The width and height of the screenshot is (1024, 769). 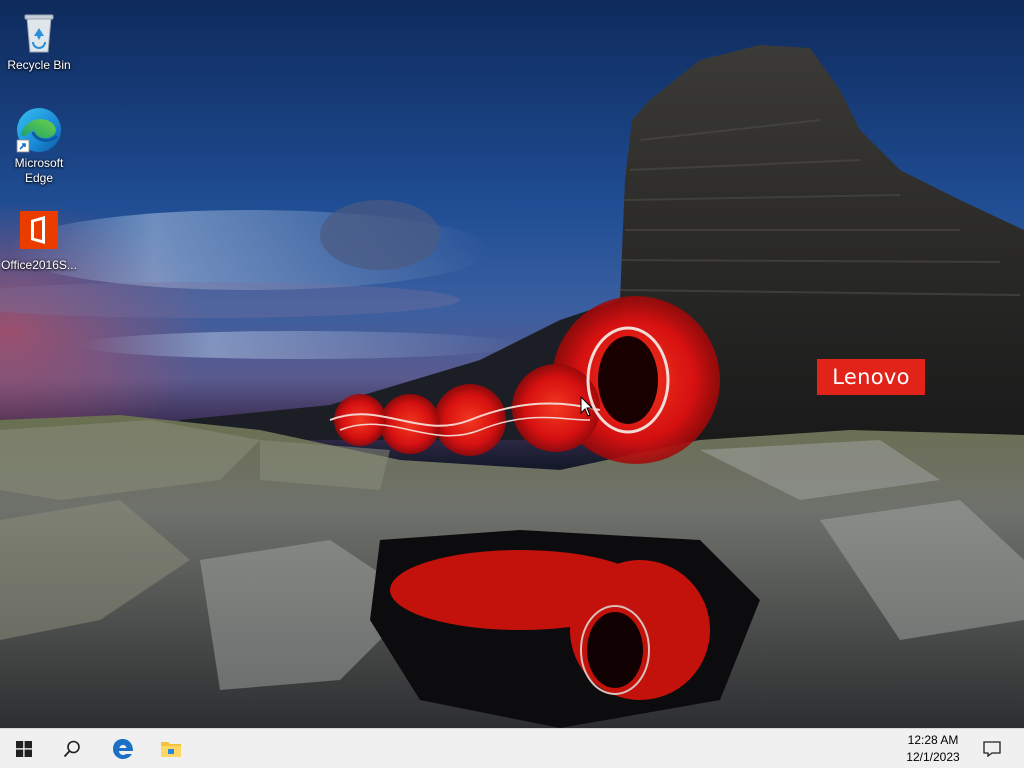 I want to click on start-button, so click(x=24, y=749).